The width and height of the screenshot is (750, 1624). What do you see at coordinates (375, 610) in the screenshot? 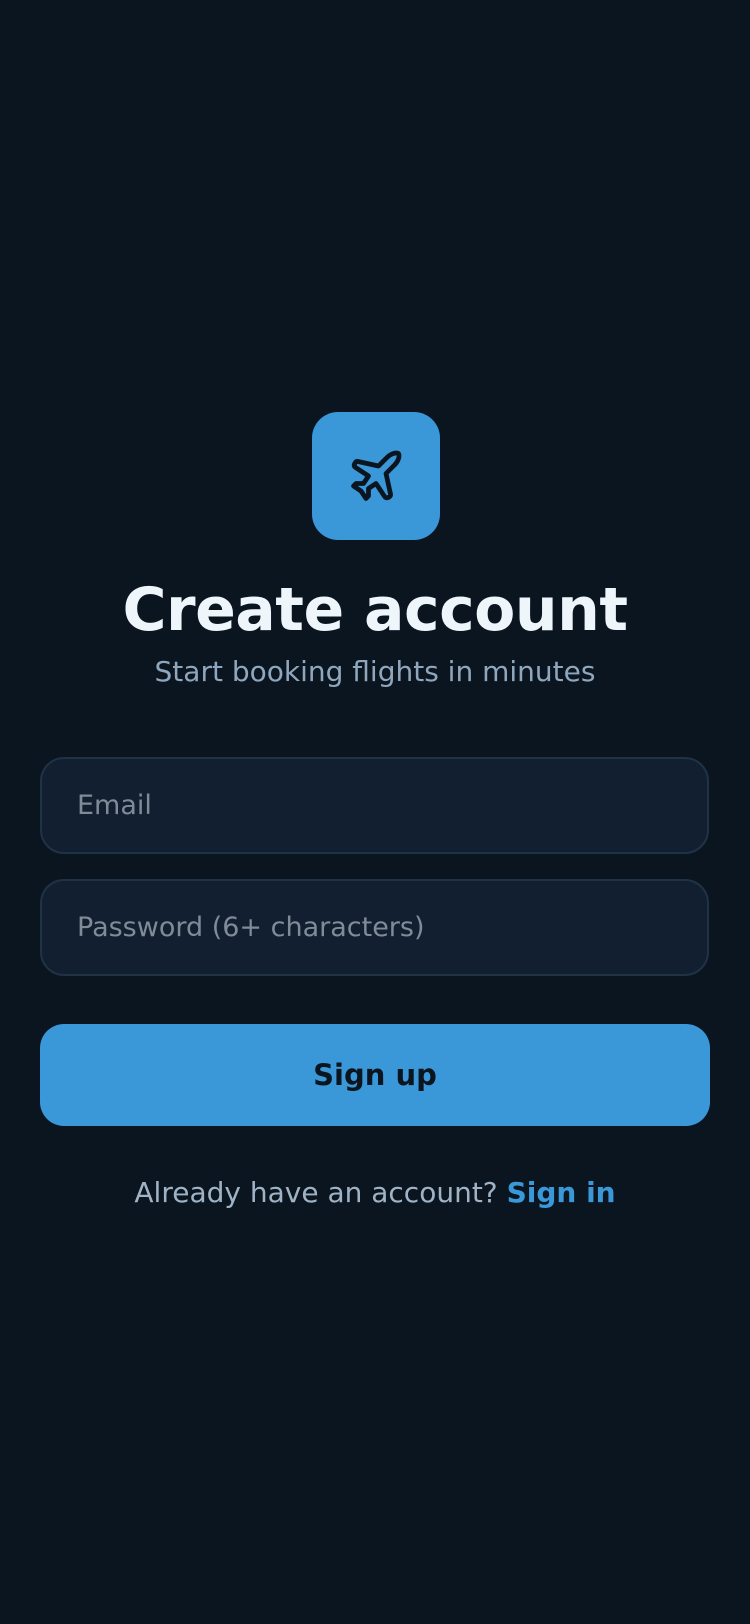
I see `page-title: Create account` at bounding box center [375, 610].